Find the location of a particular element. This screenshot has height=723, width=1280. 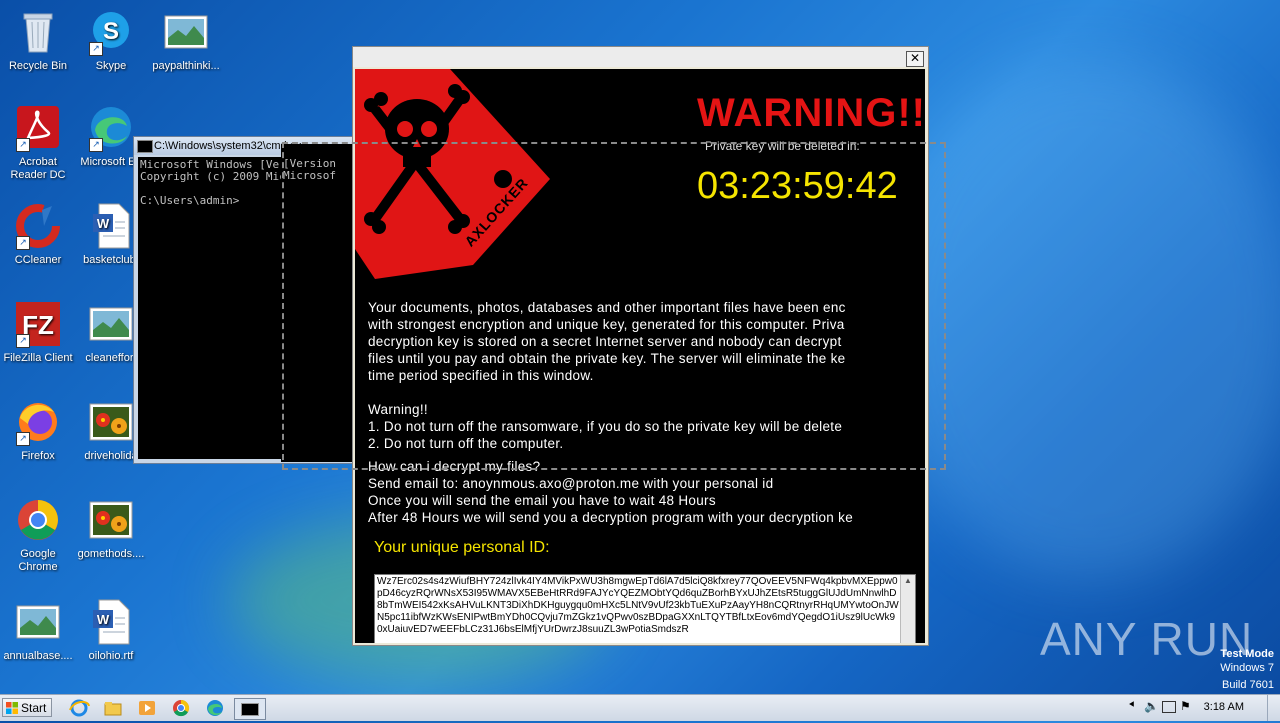

windows-version-label: Windows 7 is located at coordinates (1247, 668).